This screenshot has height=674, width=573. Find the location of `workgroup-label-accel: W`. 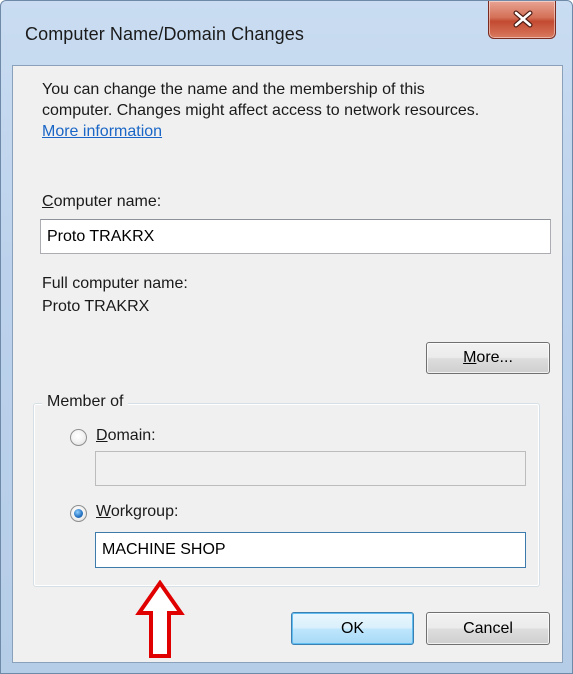

workgroup-label-accel: W is located at coordinates (103, 511).